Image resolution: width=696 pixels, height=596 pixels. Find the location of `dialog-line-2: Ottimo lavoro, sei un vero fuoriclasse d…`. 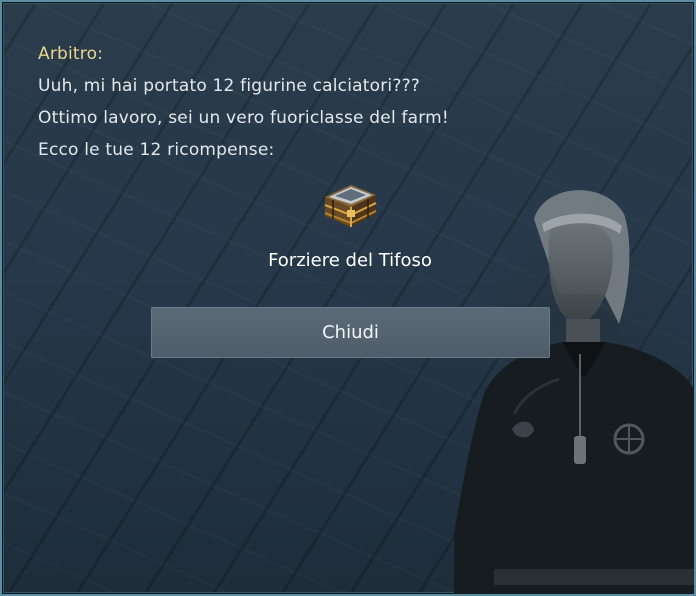

dialog-line-2: Ottimo lavoro, sei un vero fuoriclasse d… is located at coordinates (243, 118).